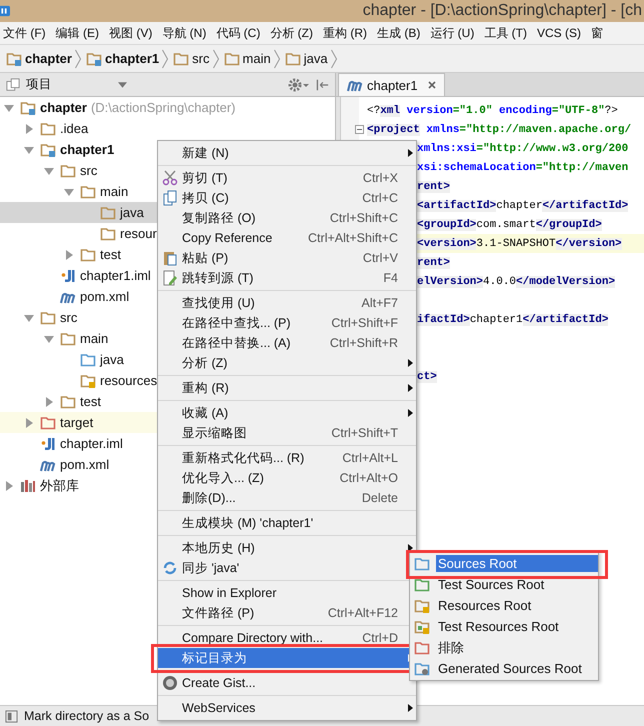 The height and width of the screenshot is (726, 644). Describe the element at coordinates (380, 258) in the screenshot. I see `shortcut-label: Ctrl+V` at that location.